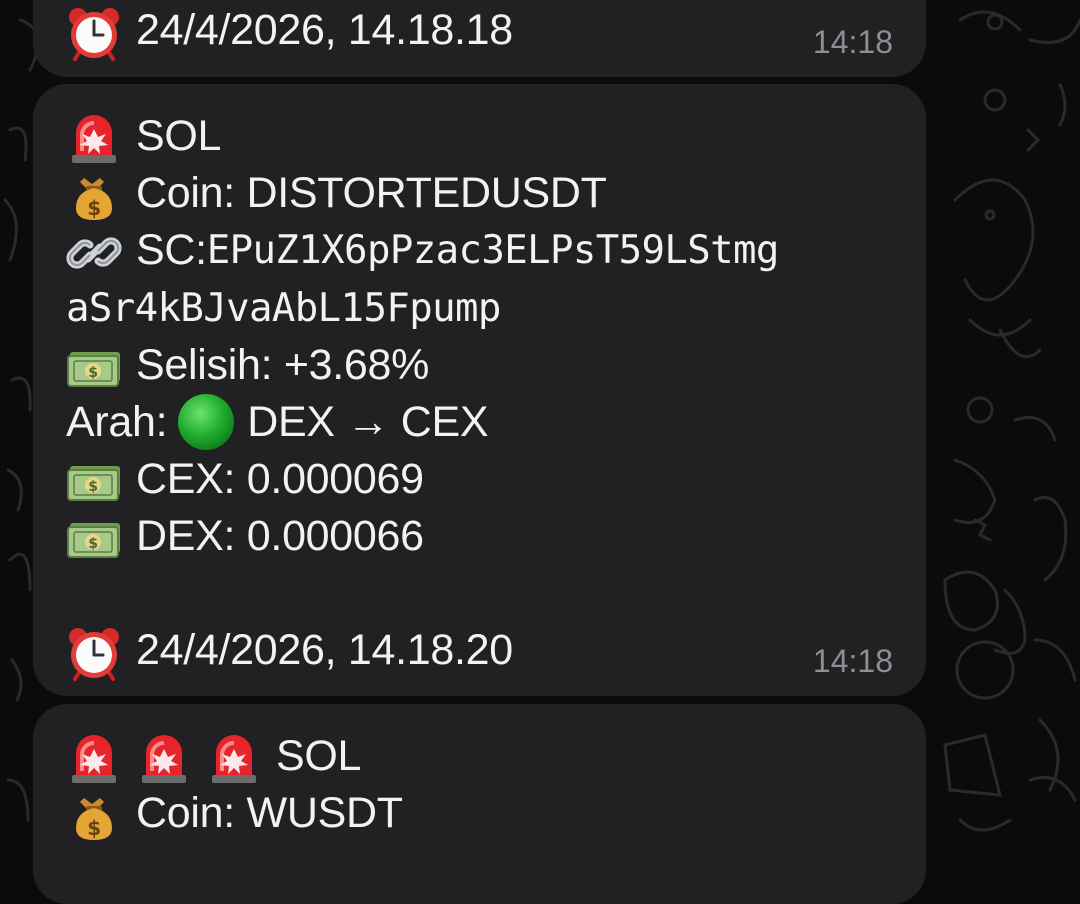  What do you see at coordinates (117, 421) in the screenshot?
I see `arah-label: Arah:` at bounding box center [117, 421].